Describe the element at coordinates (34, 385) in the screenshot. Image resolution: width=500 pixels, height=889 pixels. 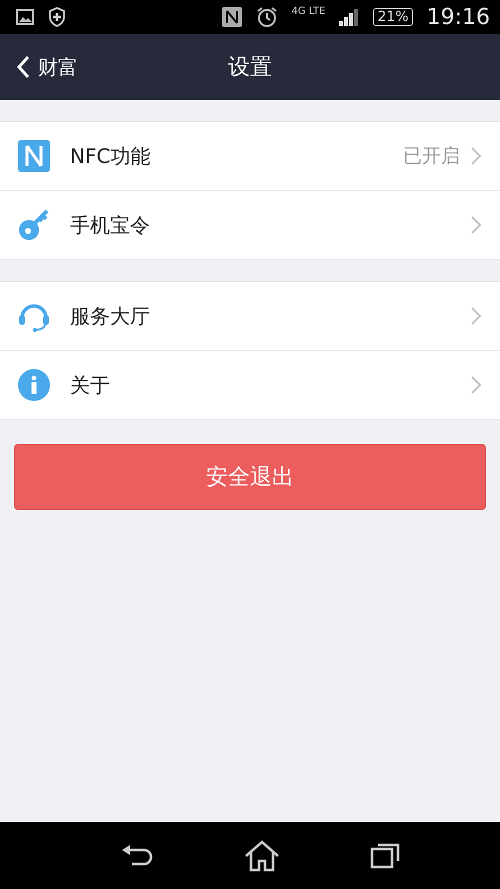
I see `info-icon` at that location.